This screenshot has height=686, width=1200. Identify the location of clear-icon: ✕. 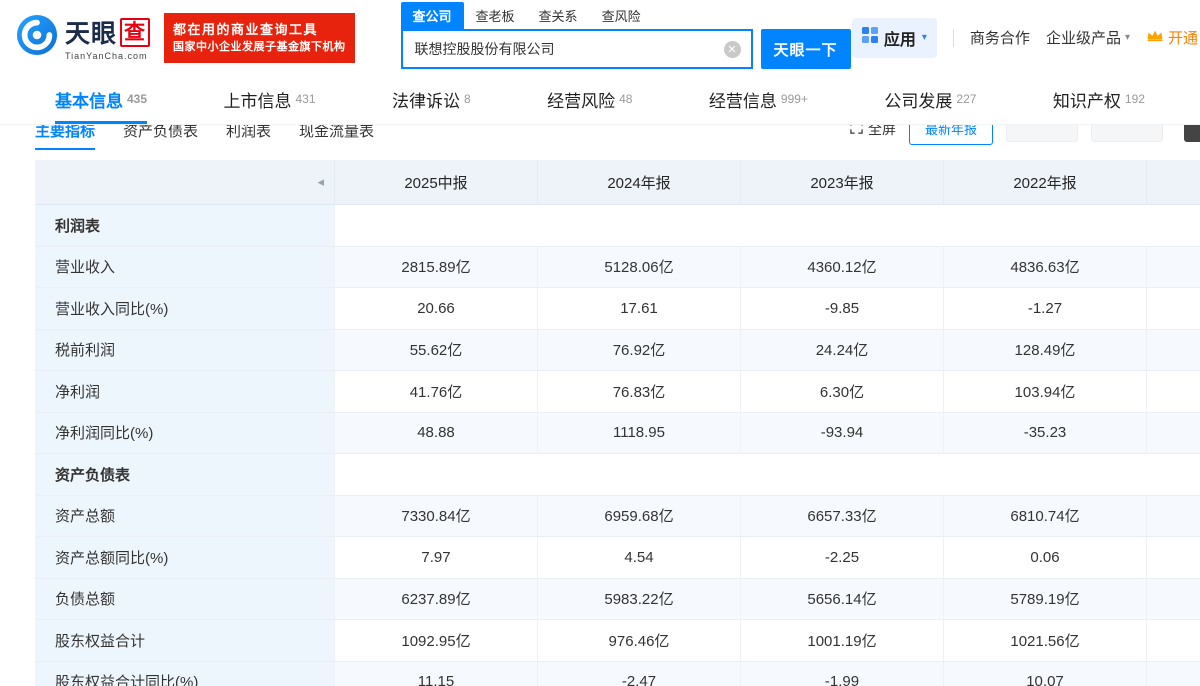
(732, 49).